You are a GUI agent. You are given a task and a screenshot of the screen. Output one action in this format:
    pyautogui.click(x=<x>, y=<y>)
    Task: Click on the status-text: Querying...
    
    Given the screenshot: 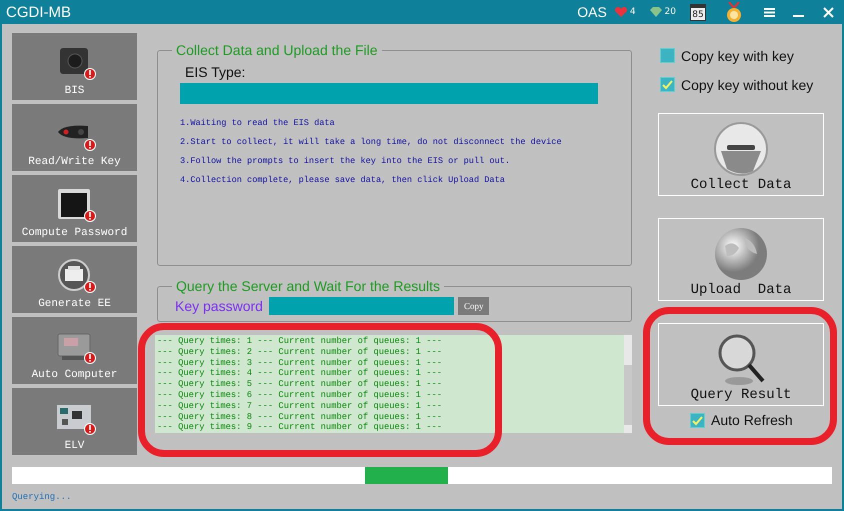 What is the action you would take?
    pyautogui.click(x=42, y=497)
    